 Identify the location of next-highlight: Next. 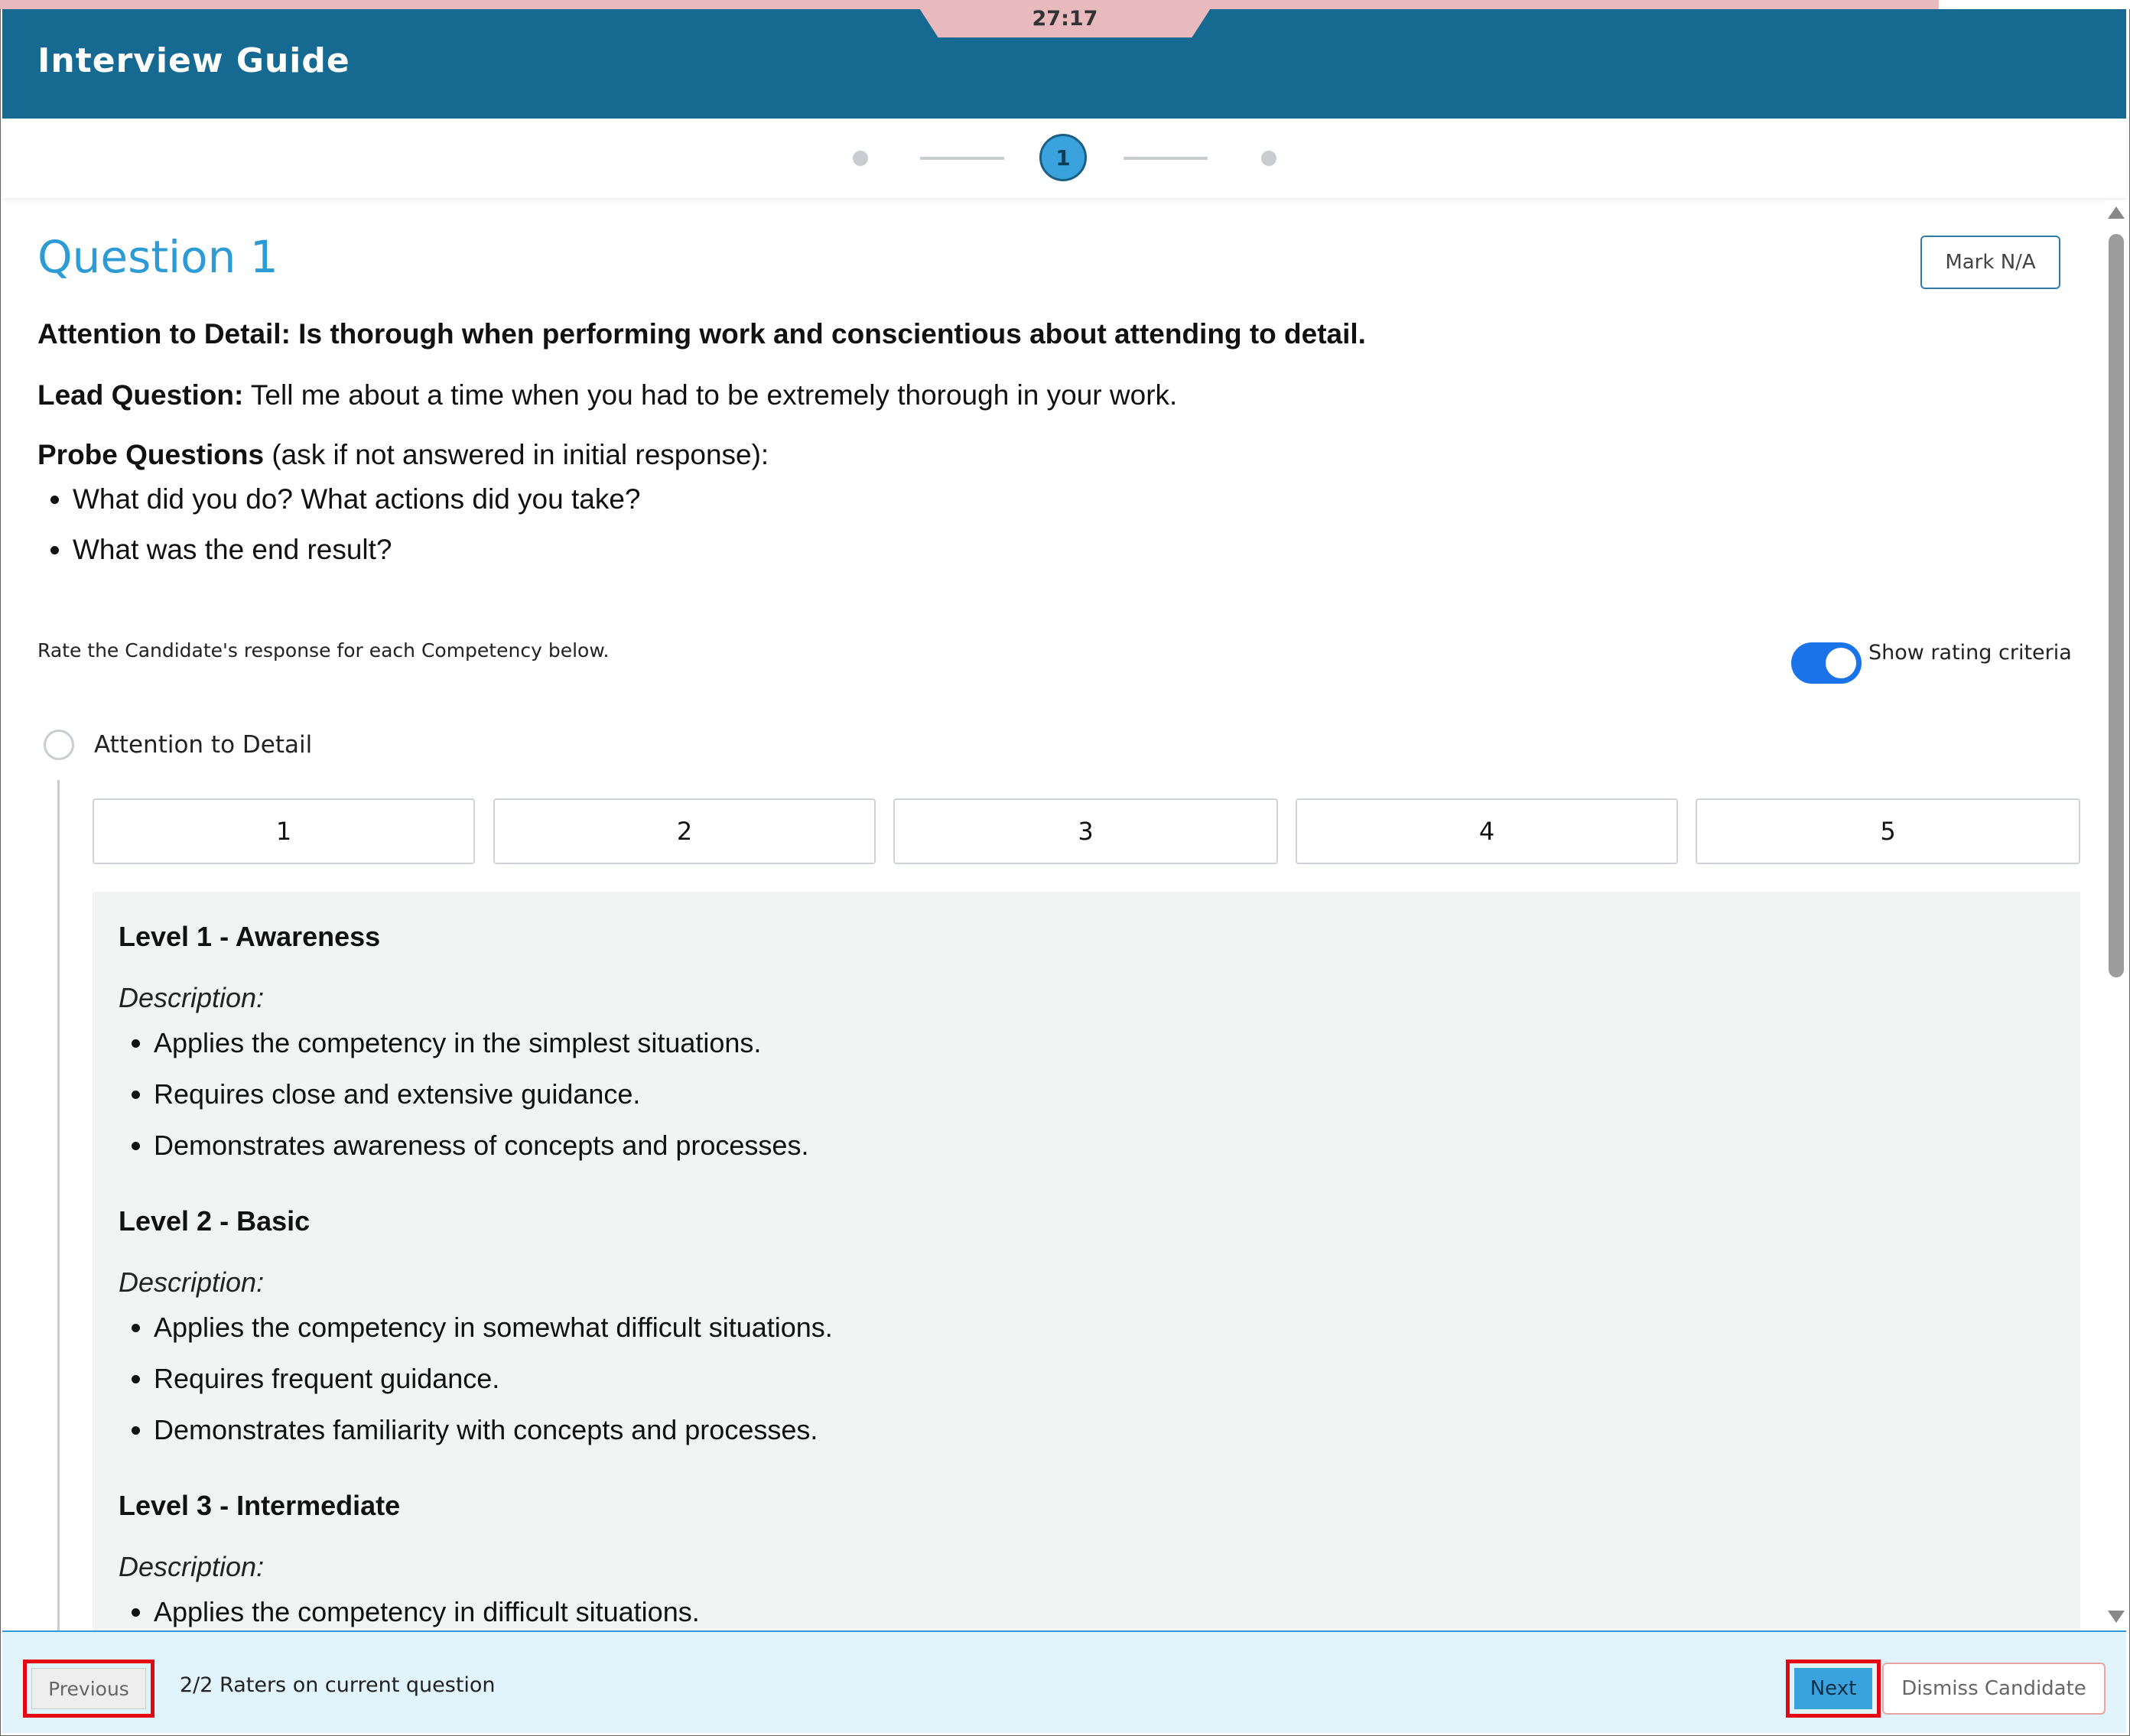
(1833, 1689).